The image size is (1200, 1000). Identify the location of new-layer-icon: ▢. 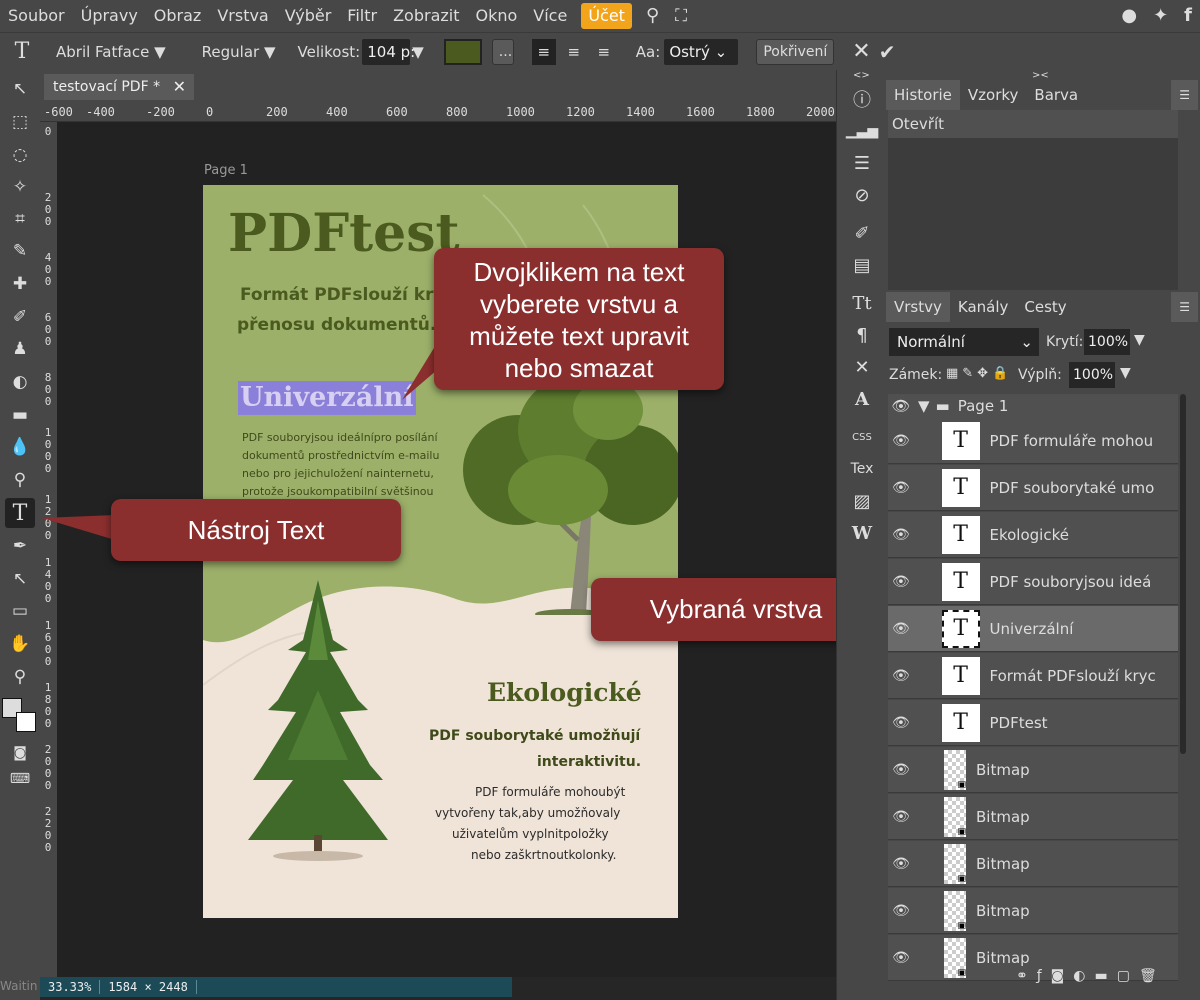
(1128, 976).